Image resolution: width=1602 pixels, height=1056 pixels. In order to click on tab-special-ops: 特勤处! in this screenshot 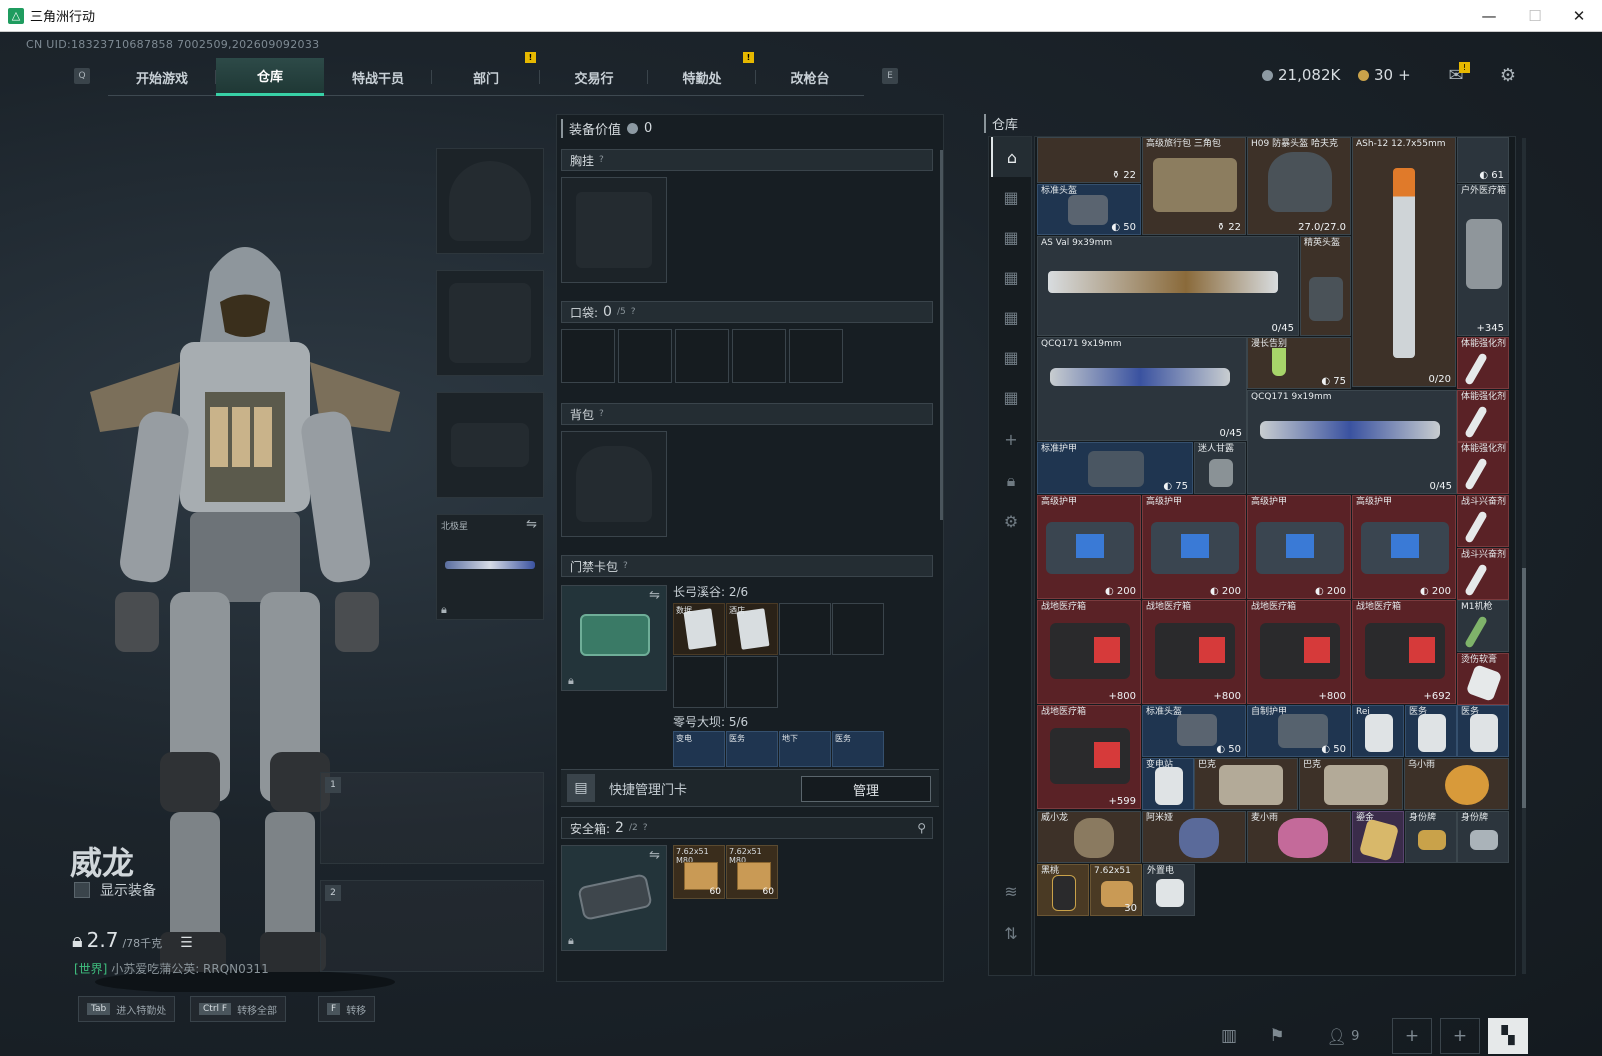, I will do `click(702, 74)`.